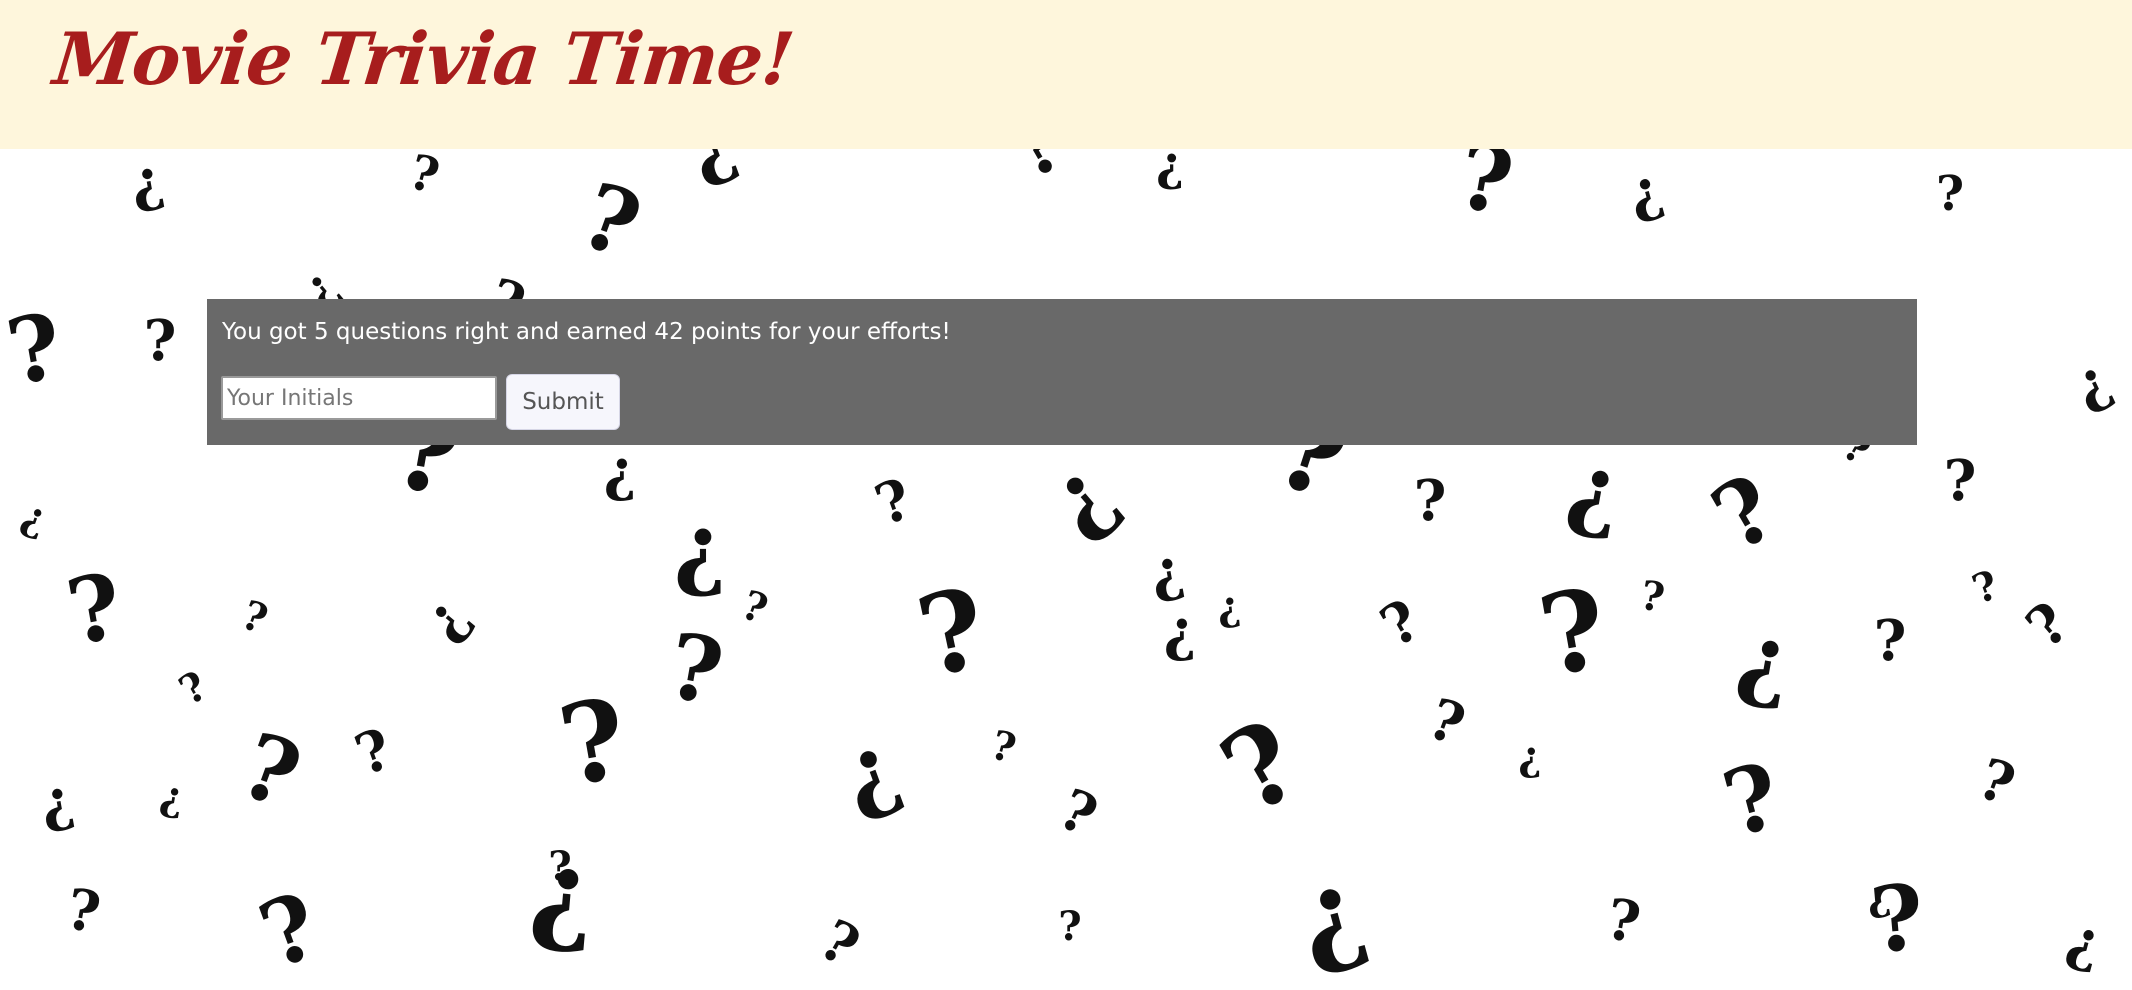 This screenshot has width=2132, height=990. I want to click on page-title: Movie Trivia Time!, so click(423, 58).